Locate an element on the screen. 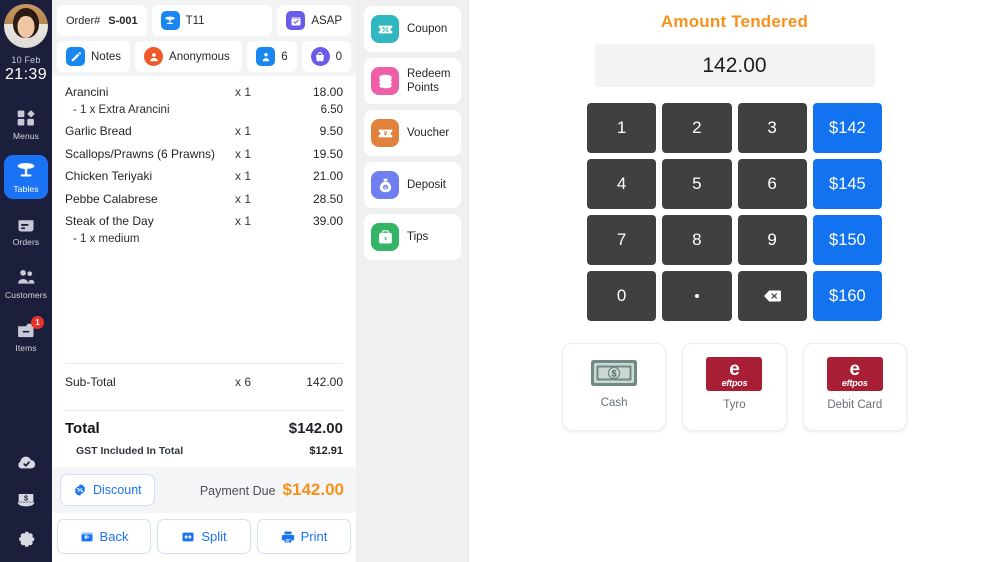  chip-row-1: Order# S-001 T11 ASAP is located at coordinates (204, 20).